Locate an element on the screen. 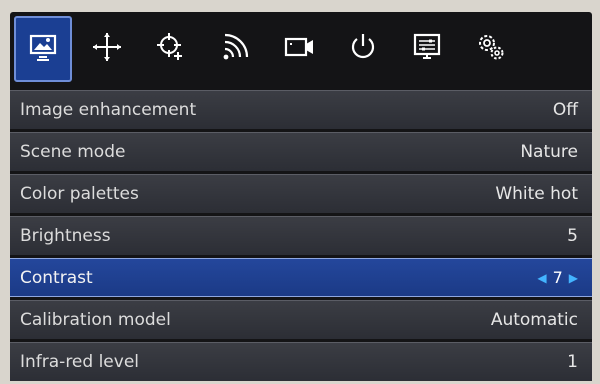 The width and height of the screenshot is (600, 384). tab-crosshair is located at coordinates (107, 49).